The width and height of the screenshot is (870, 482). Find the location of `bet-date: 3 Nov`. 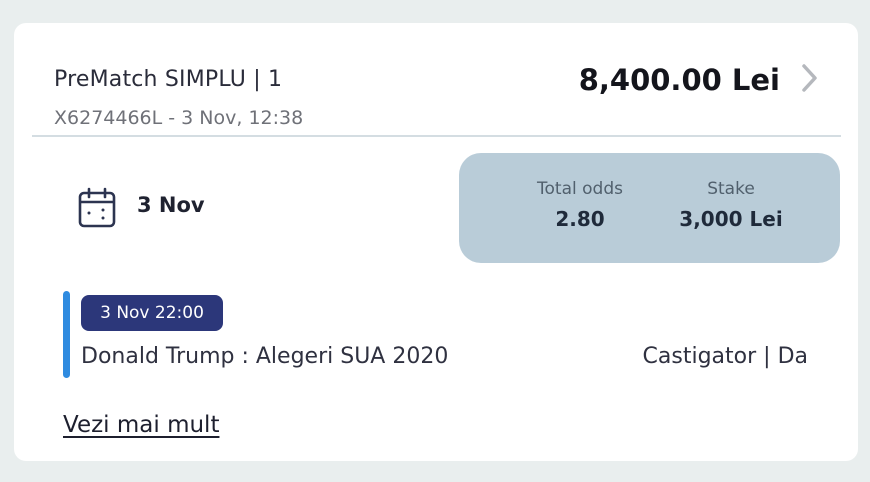

bet-date: 3 Nov is located at coordinates (171, 205).